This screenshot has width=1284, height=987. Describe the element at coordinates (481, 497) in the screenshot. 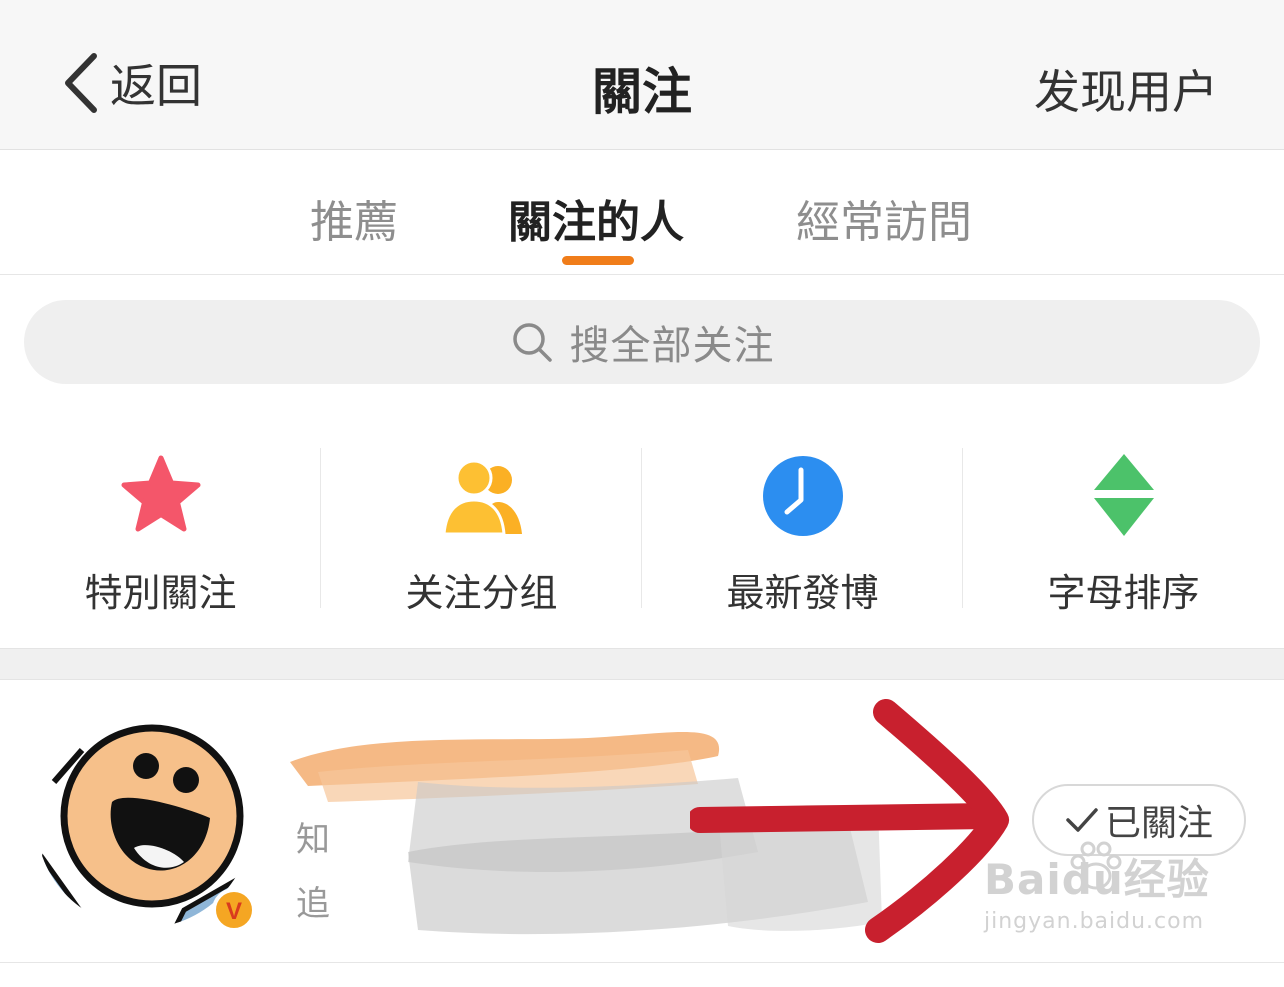

I see `group-icon` at that location.